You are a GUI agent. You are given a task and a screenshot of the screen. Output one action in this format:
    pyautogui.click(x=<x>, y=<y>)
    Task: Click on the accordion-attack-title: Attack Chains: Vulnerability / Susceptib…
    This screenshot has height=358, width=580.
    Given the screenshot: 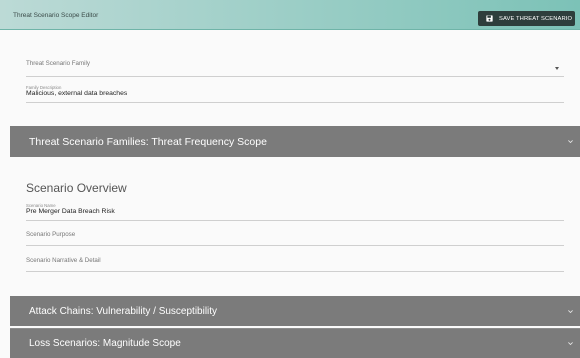 What is the action you would take?
    pyautogui.click(x=123, y=311)
    